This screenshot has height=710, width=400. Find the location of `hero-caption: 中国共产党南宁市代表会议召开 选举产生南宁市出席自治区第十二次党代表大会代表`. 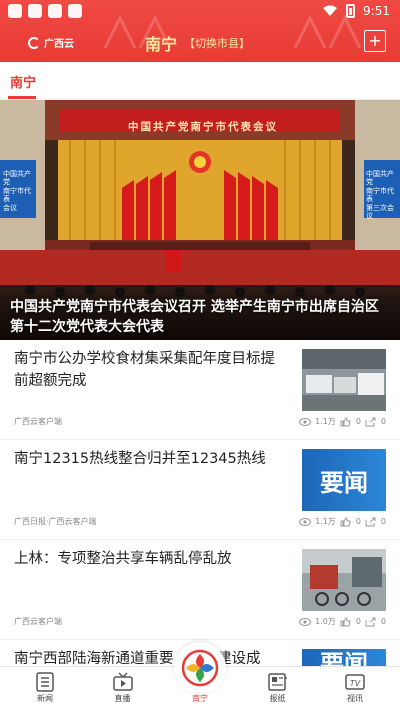

hero-caption: 中国共产党南宁市代表会议召开 选举产生南宁市出席自治区第十二次党代表大会代表 is located at coordinates (200, 317).